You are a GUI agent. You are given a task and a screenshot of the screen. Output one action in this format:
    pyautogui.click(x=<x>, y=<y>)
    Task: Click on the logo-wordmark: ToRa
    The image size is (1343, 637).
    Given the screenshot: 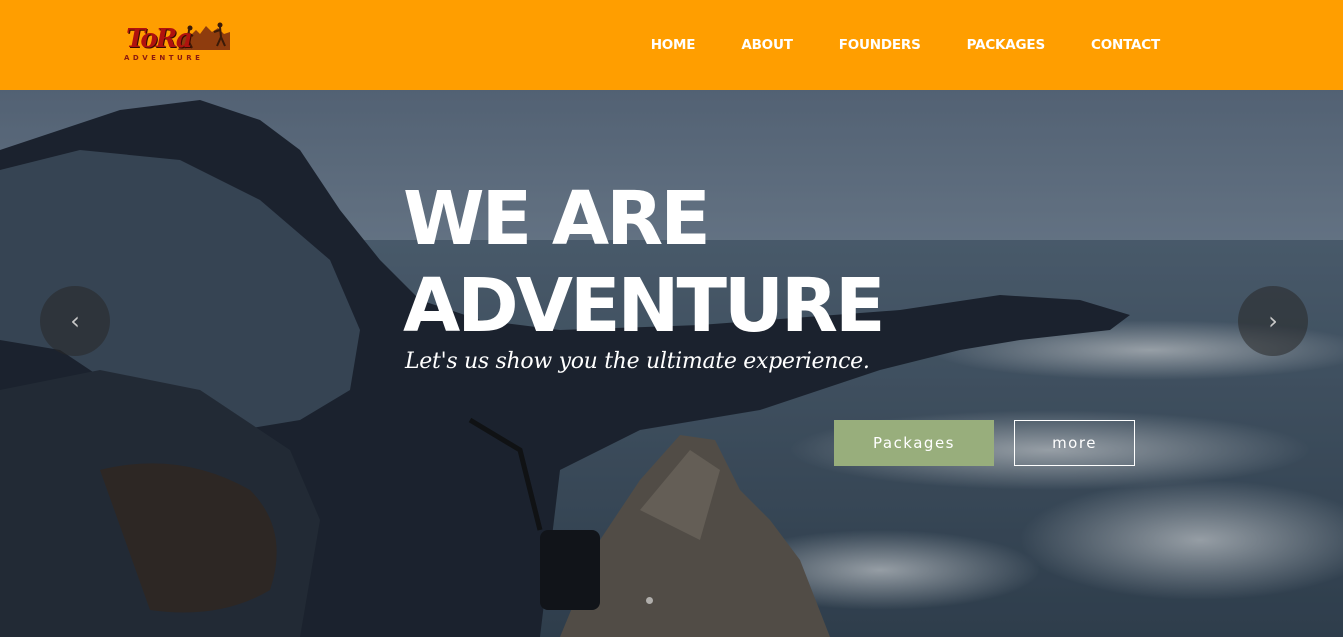 What is the action you would take?
    pyautogui.click(x=159, y=39)
    